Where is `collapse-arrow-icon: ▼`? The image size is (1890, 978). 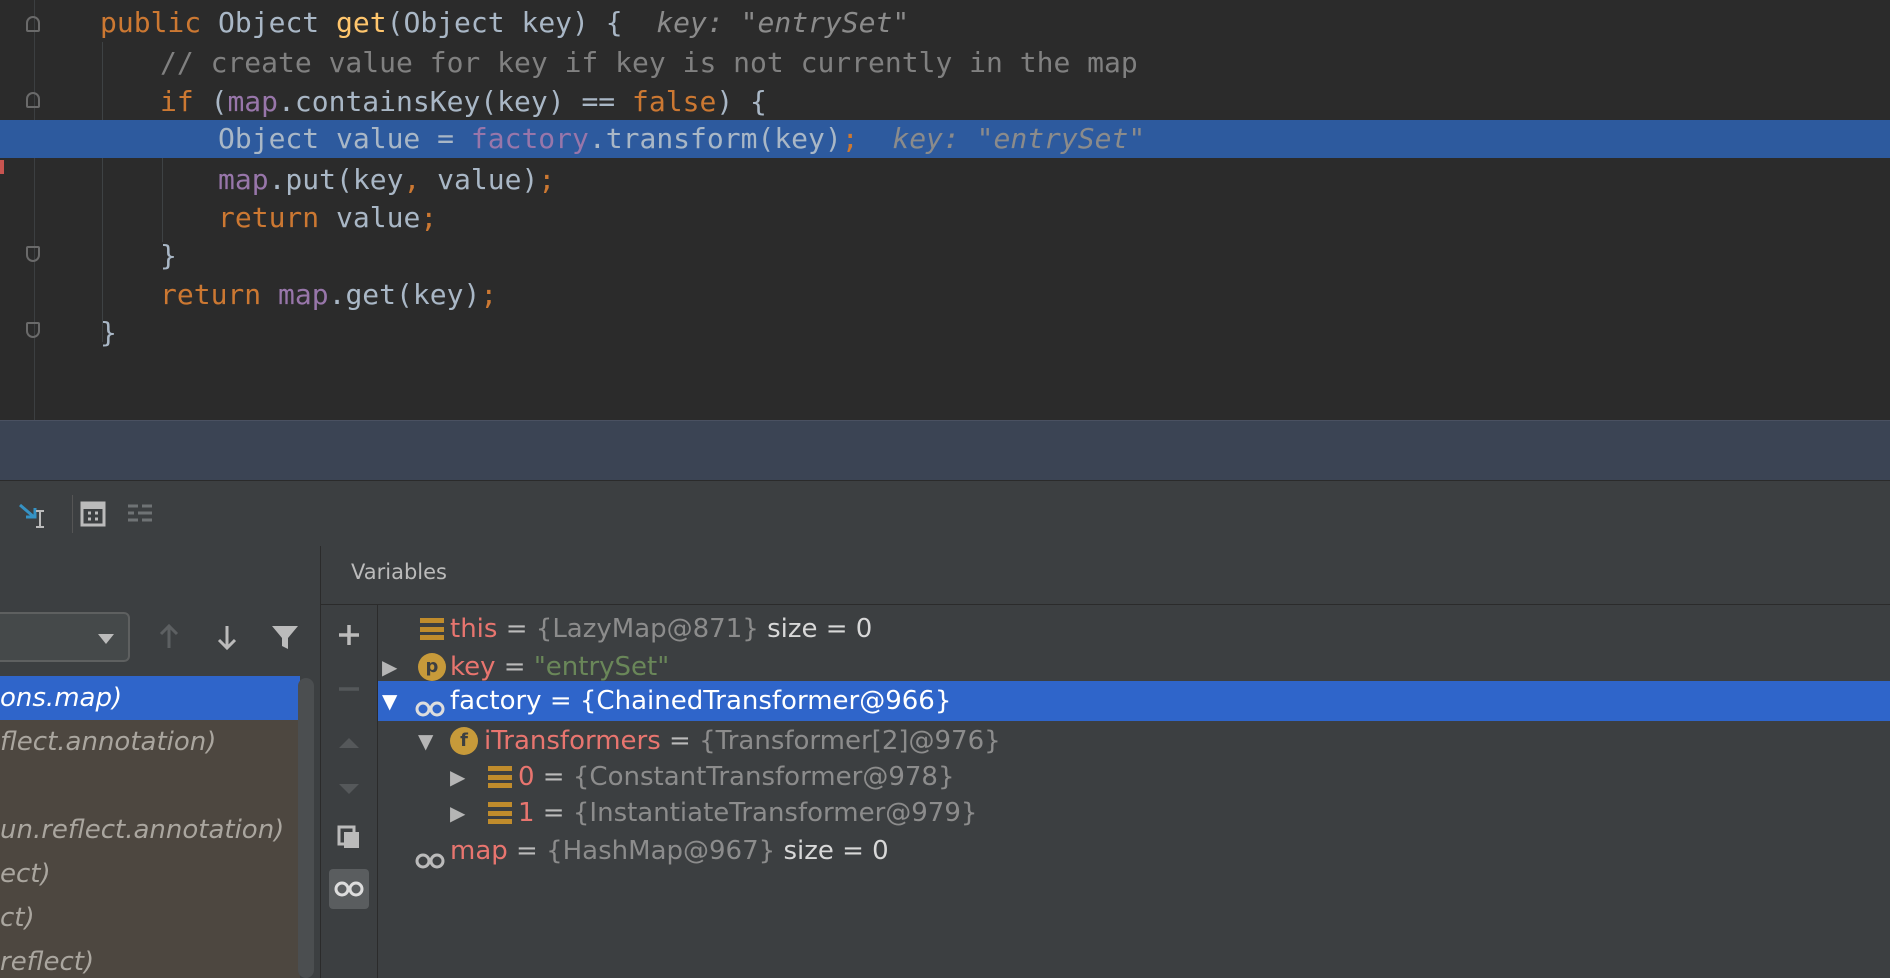
collapse-arrow-icon: ▼ is located at coordinates (389, 701).